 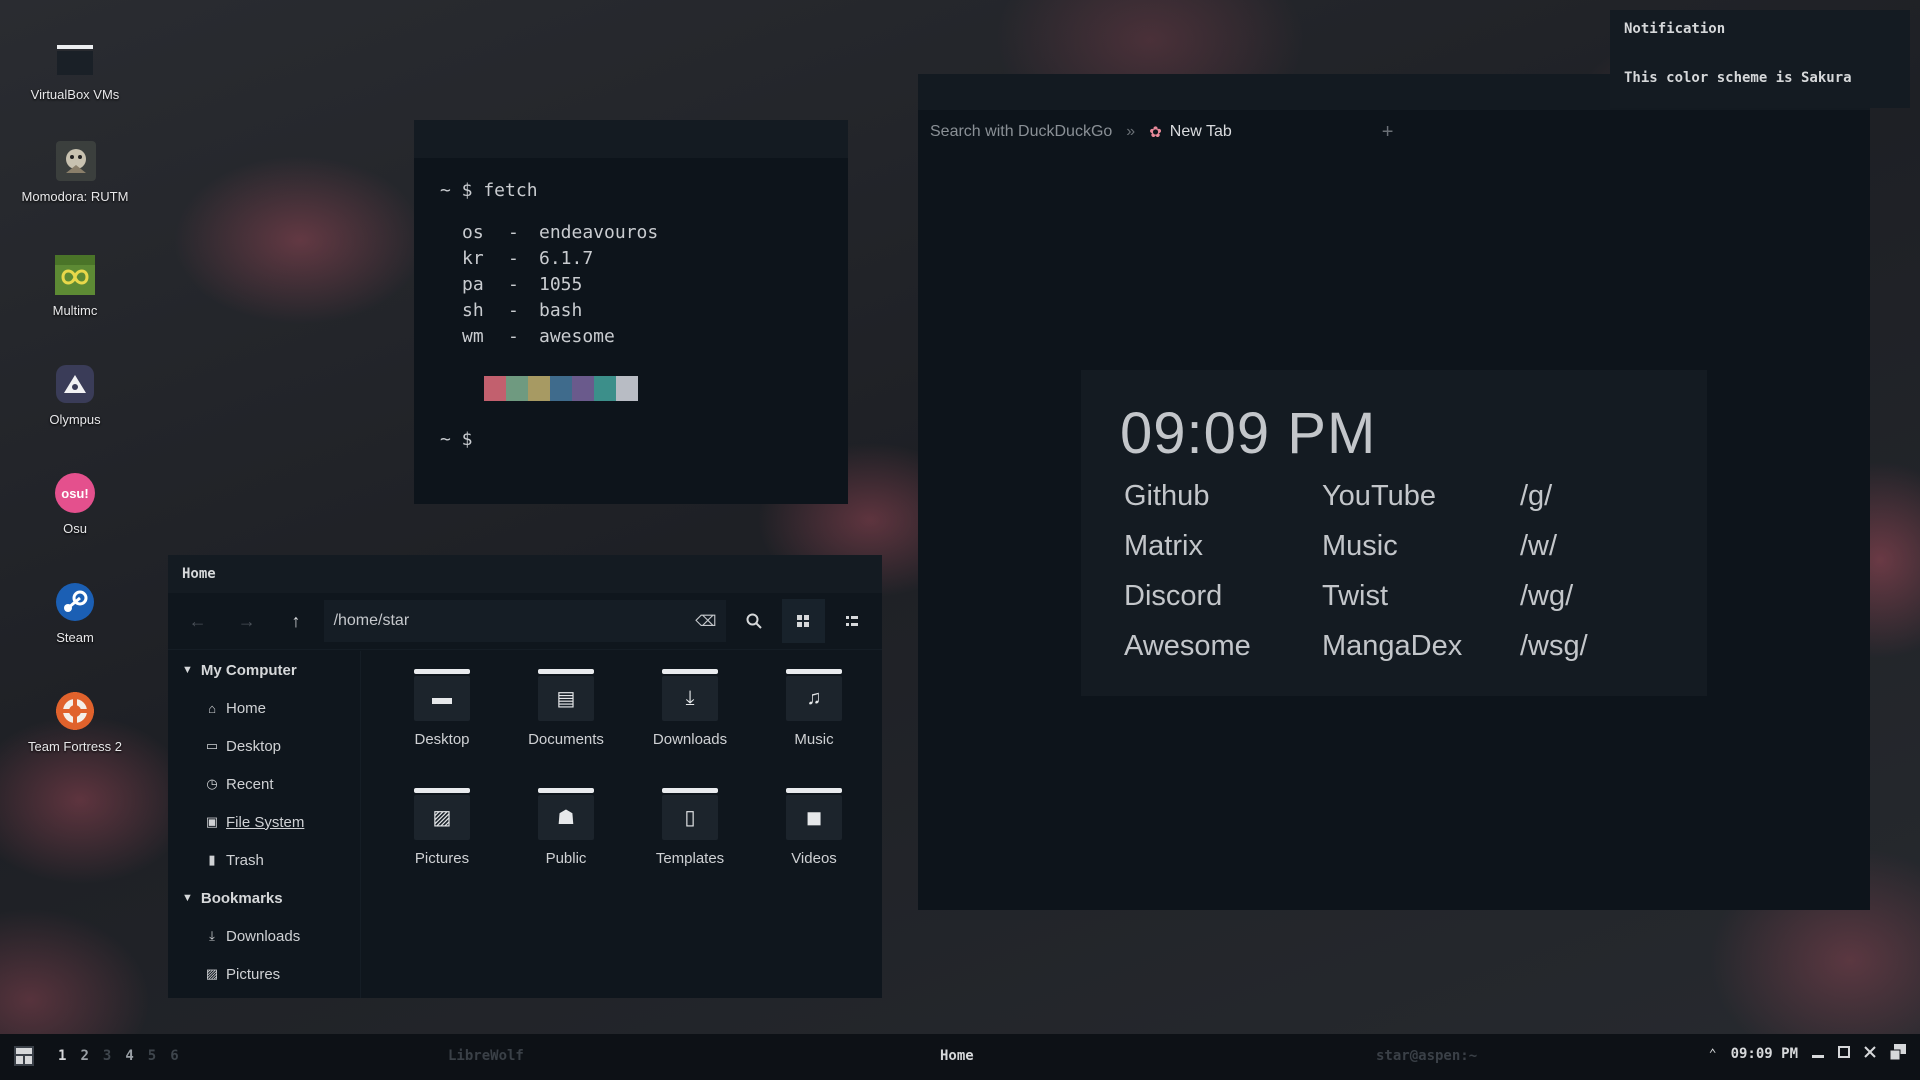 I want to click on download-folder-icon: ⤓, so click(x=690, y=692).